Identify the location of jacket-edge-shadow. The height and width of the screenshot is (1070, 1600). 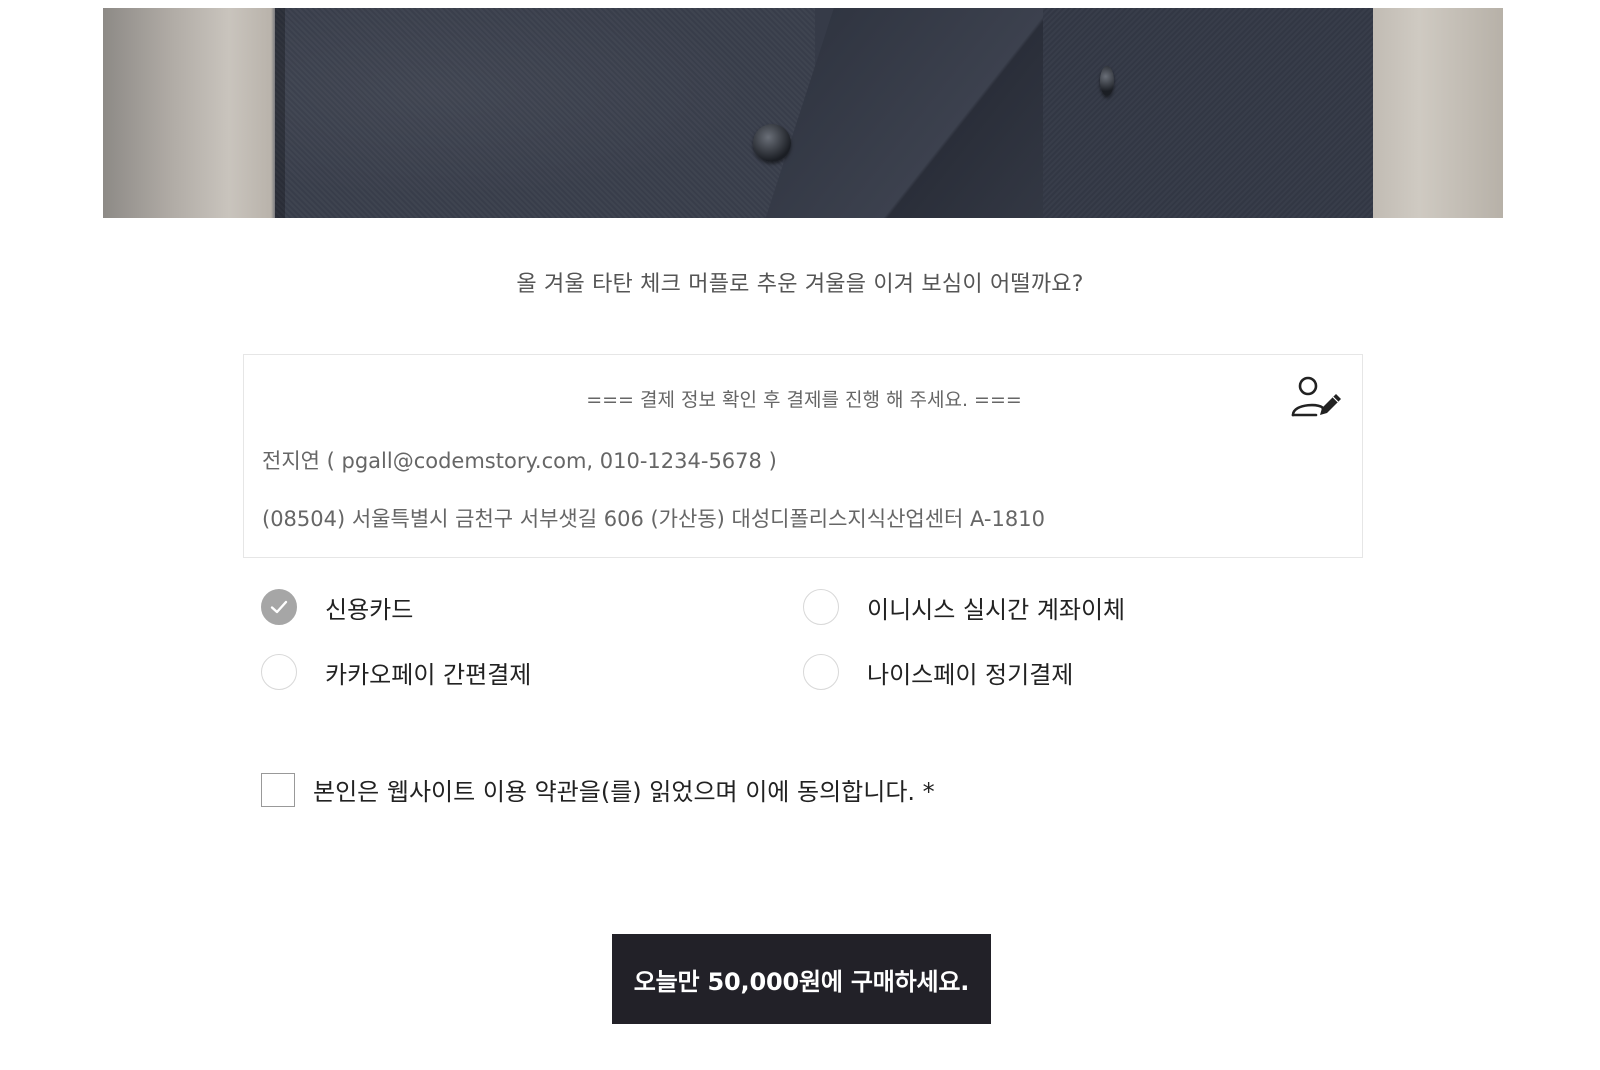
(280, 113).